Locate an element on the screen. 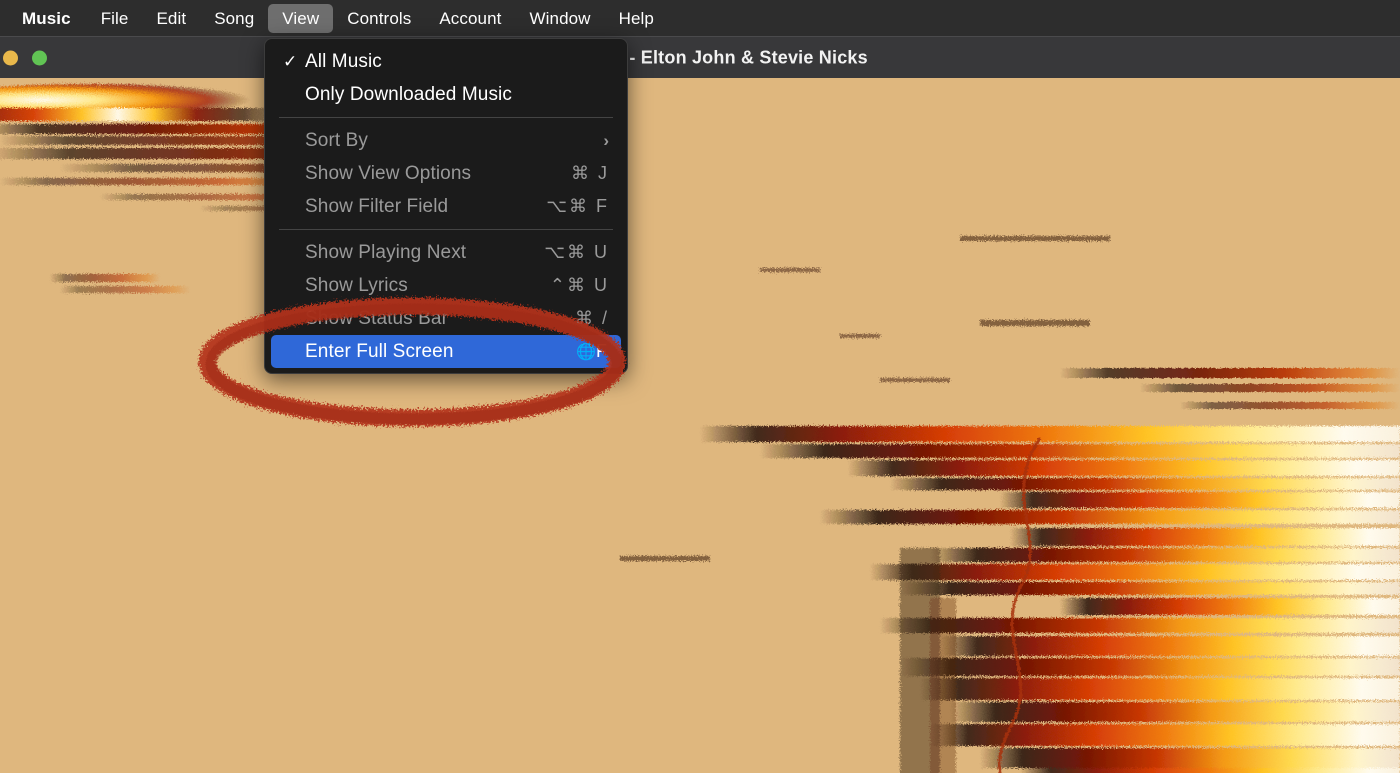 This screenshot has height=773, width=1400. menu-item-only-downloaded-music: Only Downloaded Music is located at coordinates (446, 94).